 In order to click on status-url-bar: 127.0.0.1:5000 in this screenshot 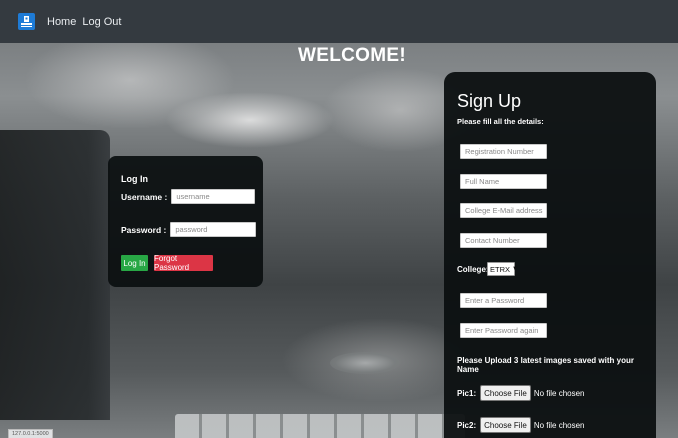, I will do `click(30, 433)`.